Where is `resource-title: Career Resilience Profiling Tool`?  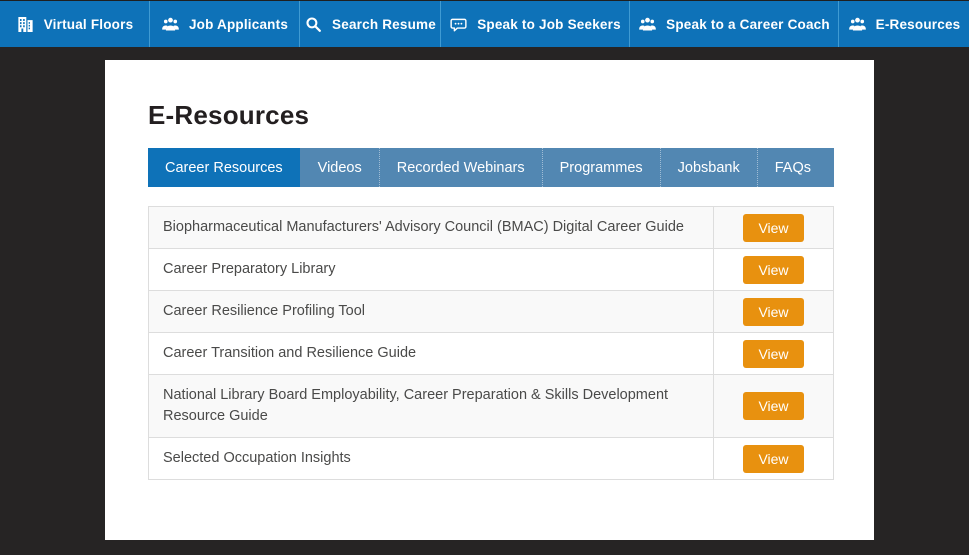
resource-title: Career Resilience Profiling Tool is located at coordinates (264, 311).